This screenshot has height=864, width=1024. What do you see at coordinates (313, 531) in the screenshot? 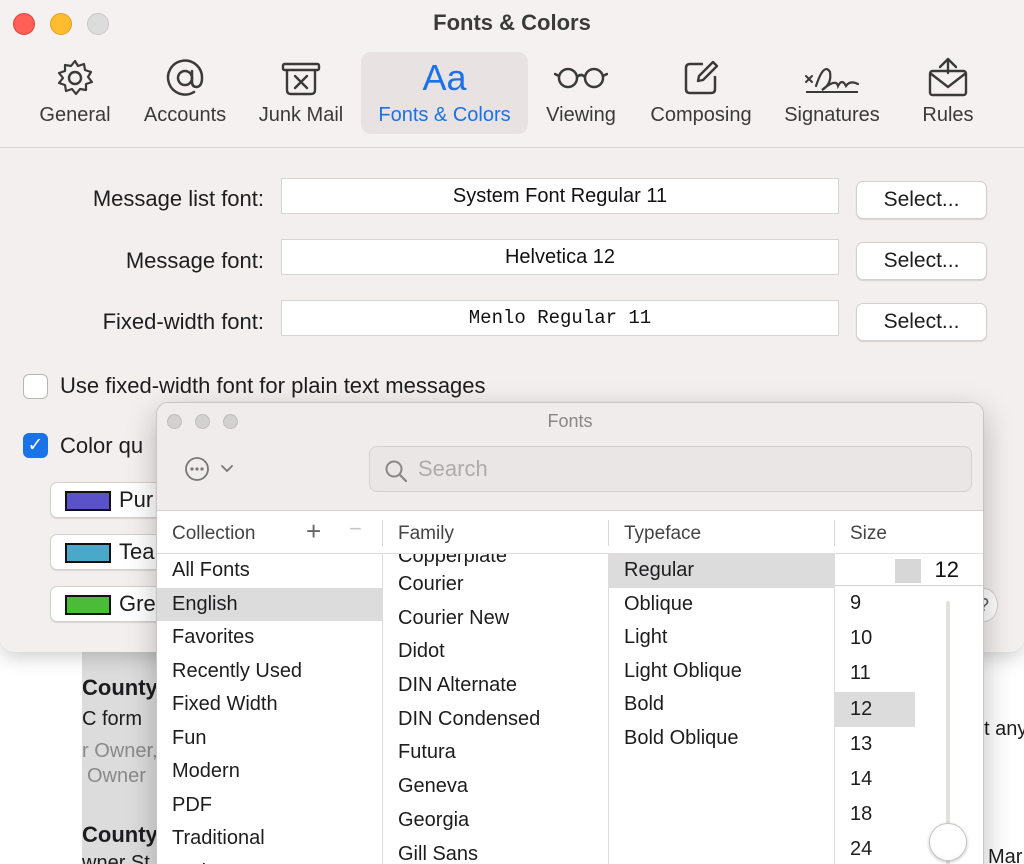
I see `add-collection-button: +` at bounding box center [313, 531].